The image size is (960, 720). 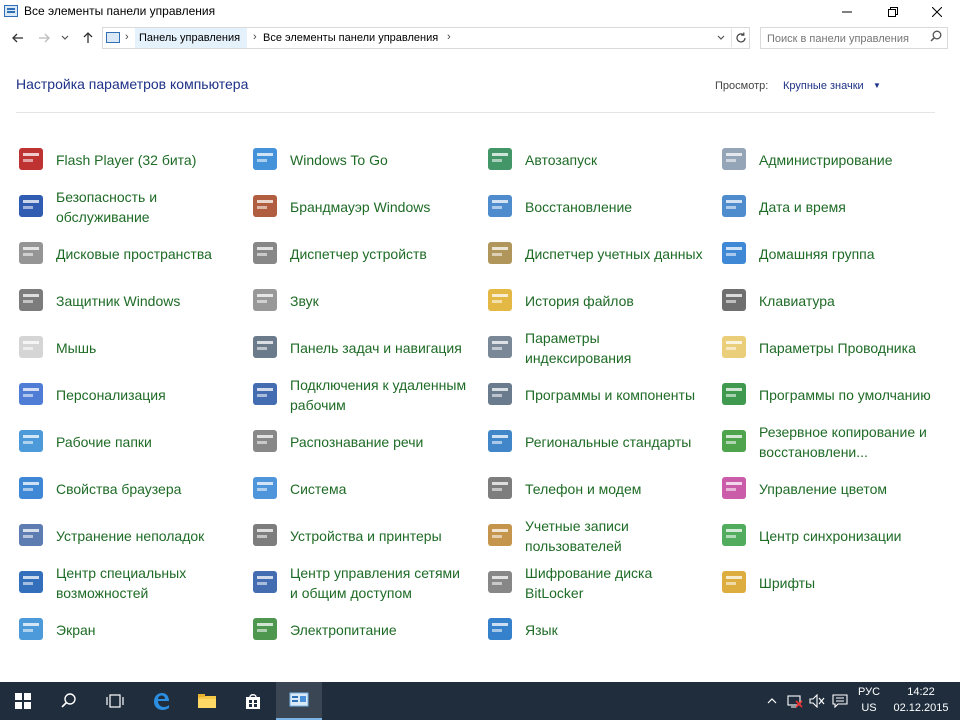 I want to click on cp-item-recovery: Восстановление, so click(x=597, y=207).